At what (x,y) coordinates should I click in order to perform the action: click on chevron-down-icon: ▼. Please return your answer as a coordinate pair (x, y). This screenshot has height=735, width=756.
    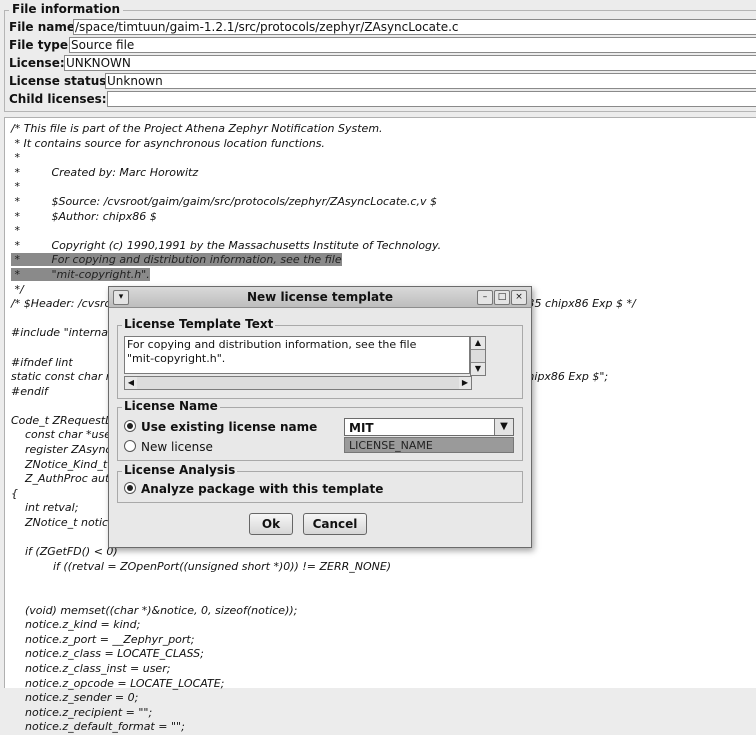
    Looking at the image, I should click on (503, 427).